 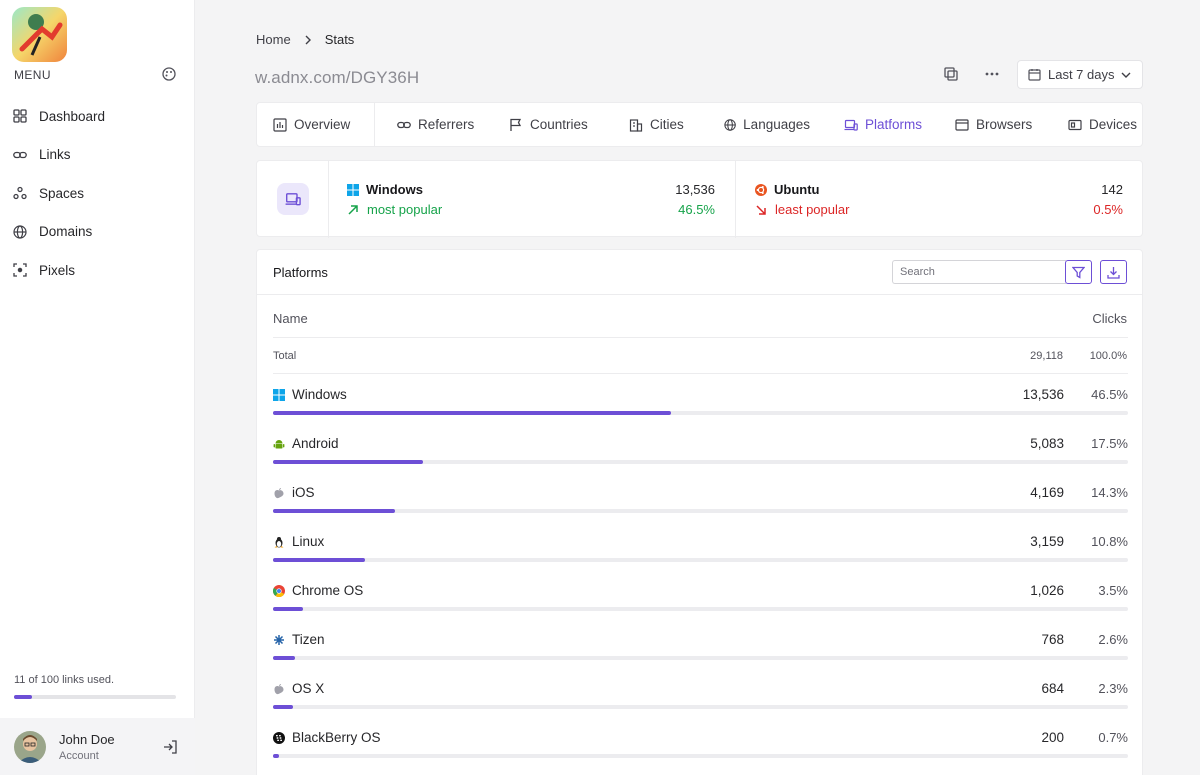 I want to click on panel-title: Platforms, so click(x=300, y=272).